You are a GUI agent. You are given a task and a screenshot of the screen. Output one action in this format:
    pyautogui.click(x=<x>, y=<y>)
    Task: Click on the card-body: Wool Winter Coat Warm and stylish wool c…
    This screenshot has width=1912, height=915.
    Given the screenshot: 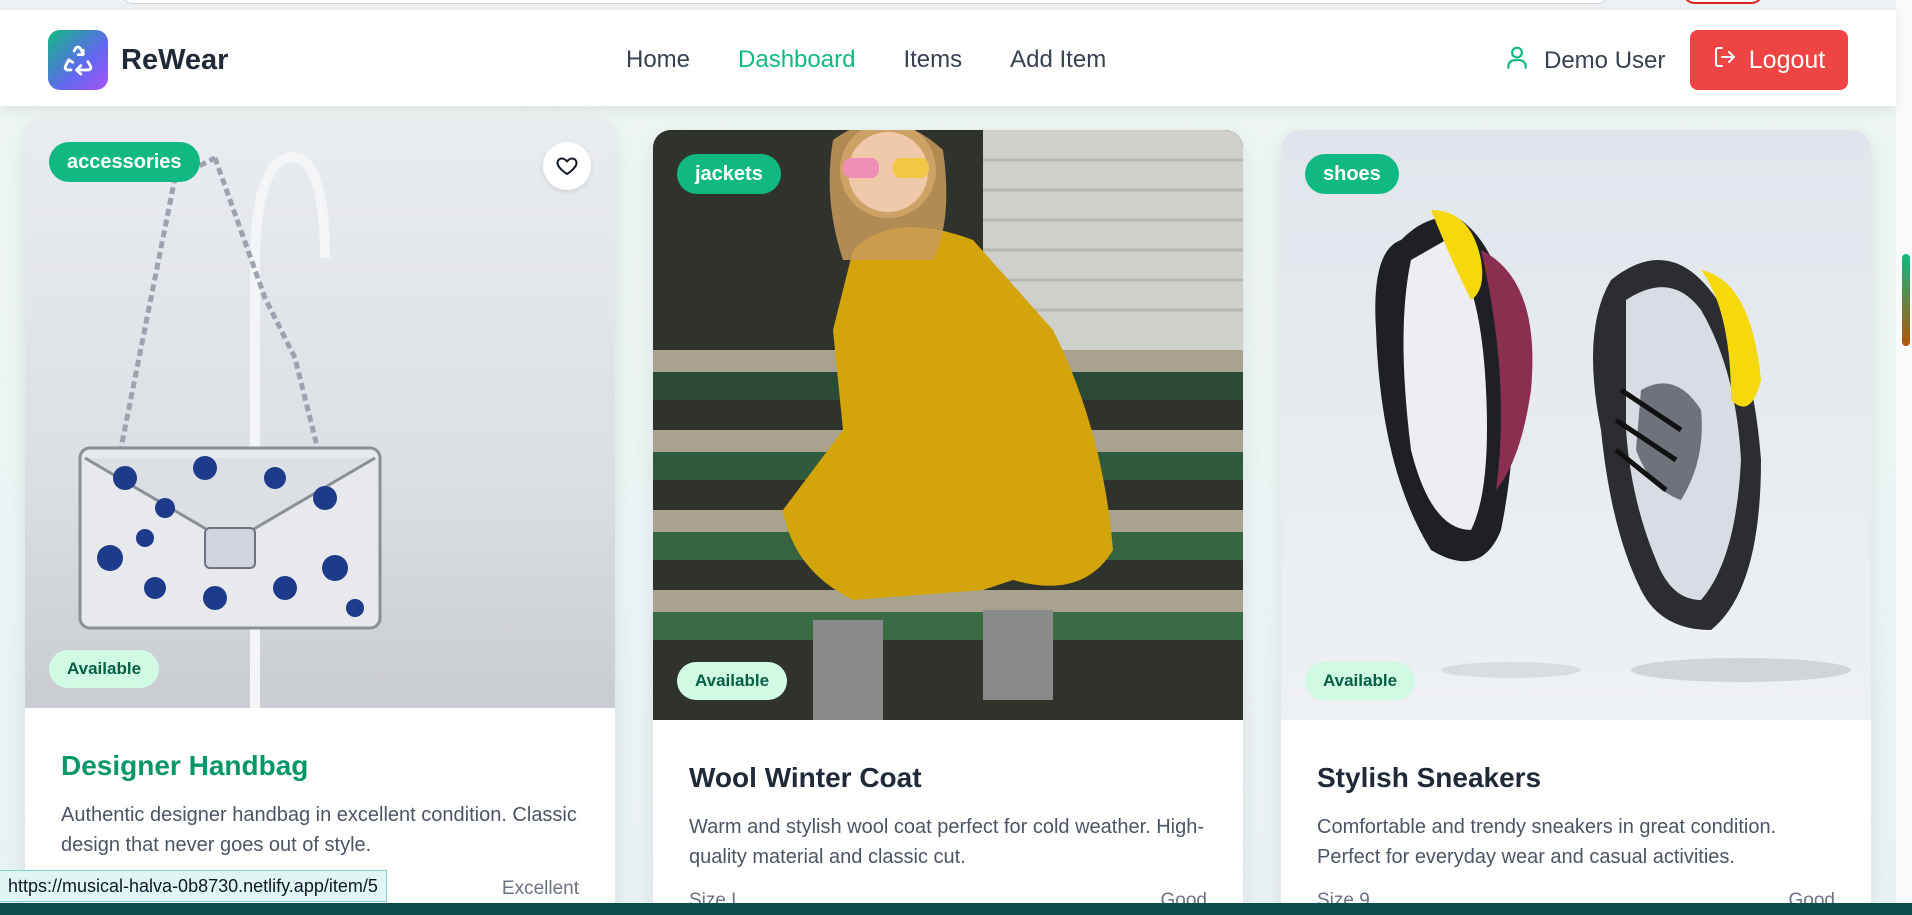 What is the action you would take?
    pyautogui.click(x=948, y=817)
    